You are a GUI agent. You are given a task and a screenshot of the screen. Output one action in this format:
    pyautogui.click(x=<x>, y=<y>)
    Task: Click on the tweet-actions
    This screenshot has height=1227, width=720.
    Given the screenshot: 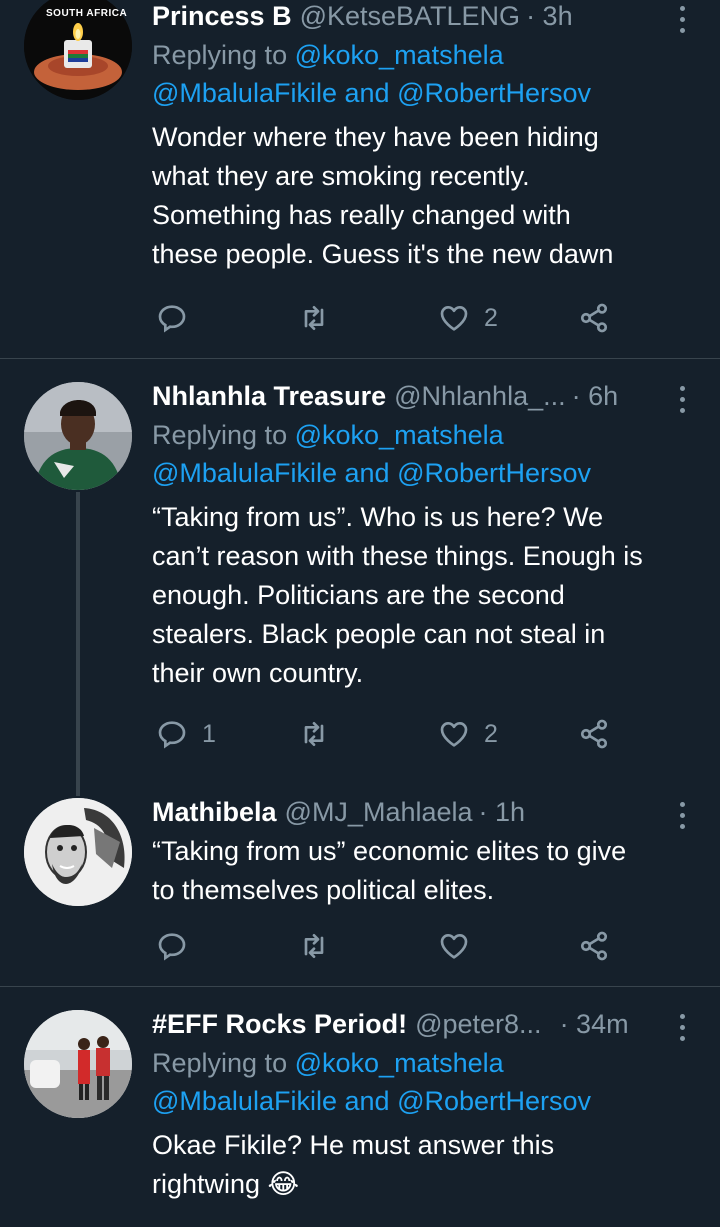 What is the action you would take?
    pyautogui.click(x=392, y=946)
    